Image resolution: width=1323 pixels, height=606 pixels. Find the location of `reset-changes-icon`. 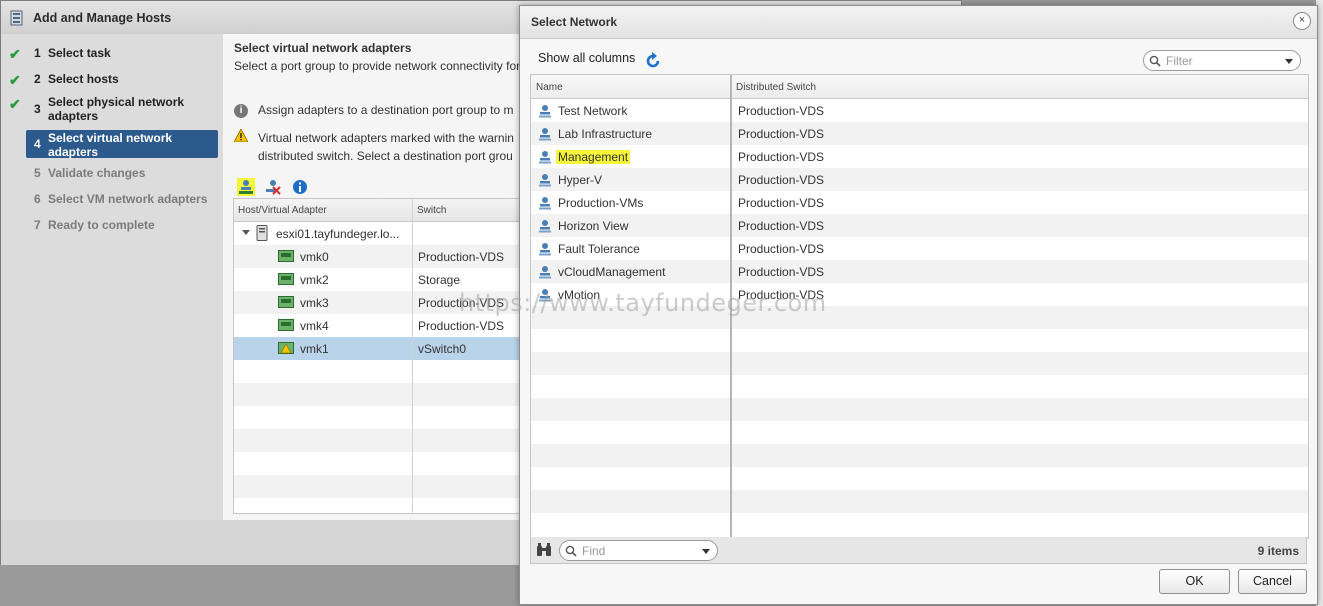

reset-changes-icon is located at coordinates (273, 187).